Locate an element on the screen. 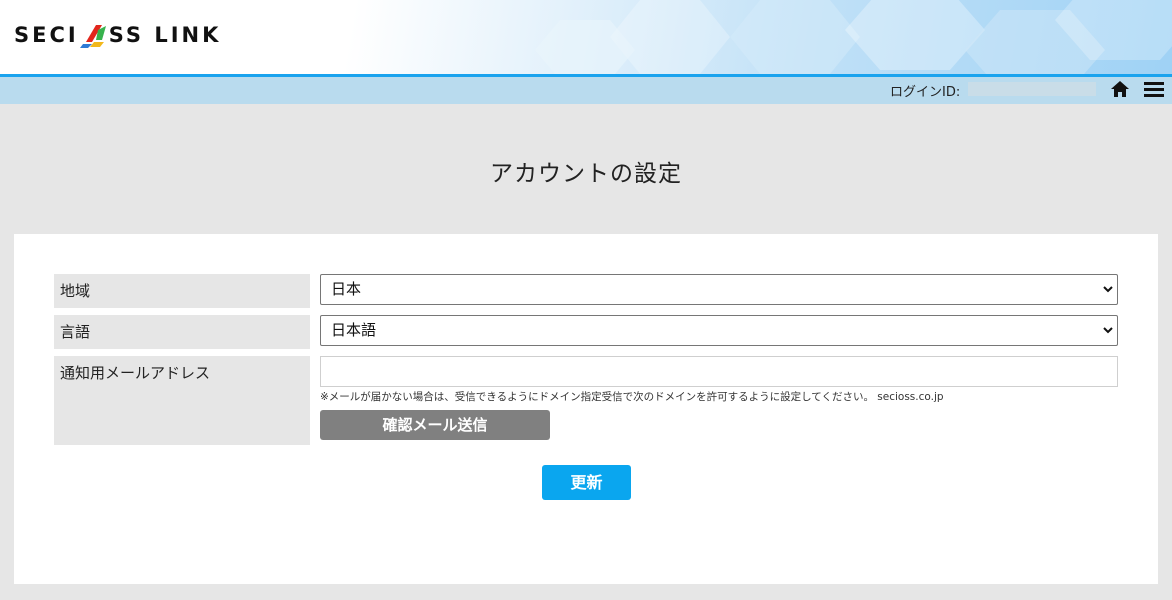 The width and height of the screenshot is (1172, 600). logo: SECI SS LINK is located at coordinates (117, 35).